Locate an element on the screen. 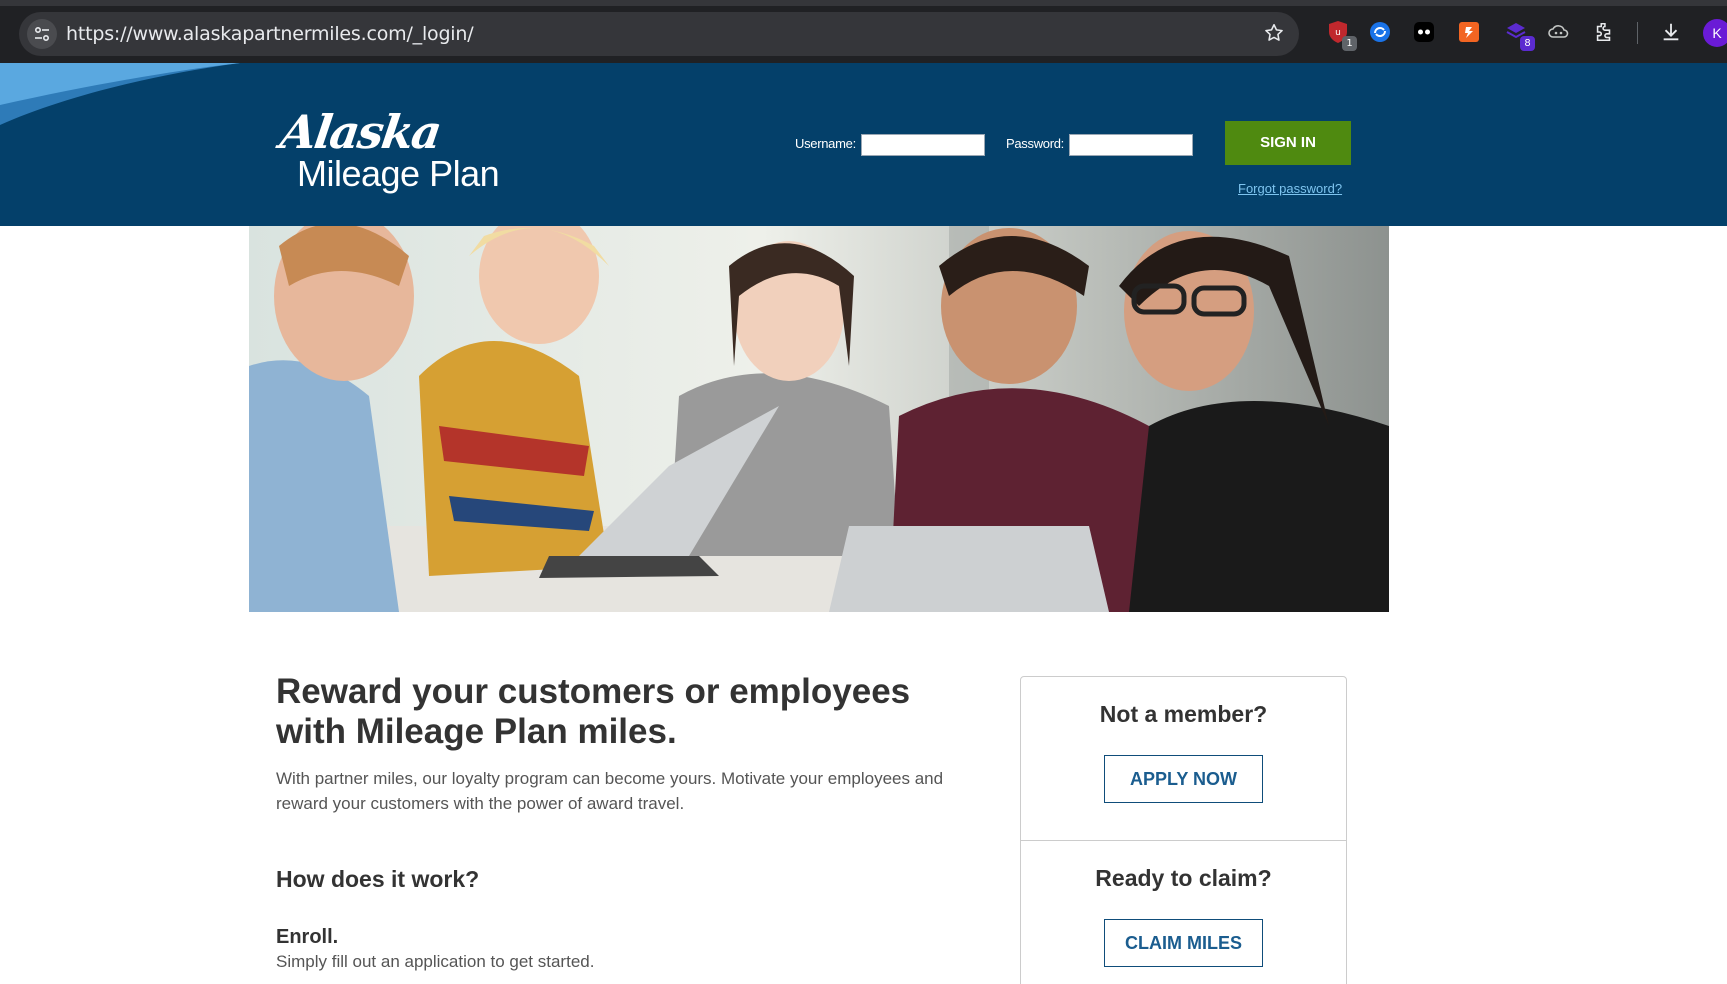 The width and height of the screenshot is (1727, 984). not-member-heading: Not a member? is located at coordinates (1183, 714).